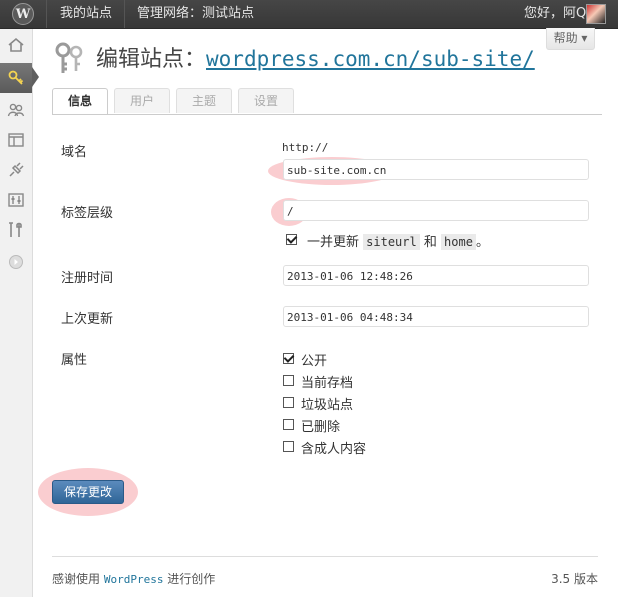  I want to click on tab-settings: 设置, so click(266, 100).